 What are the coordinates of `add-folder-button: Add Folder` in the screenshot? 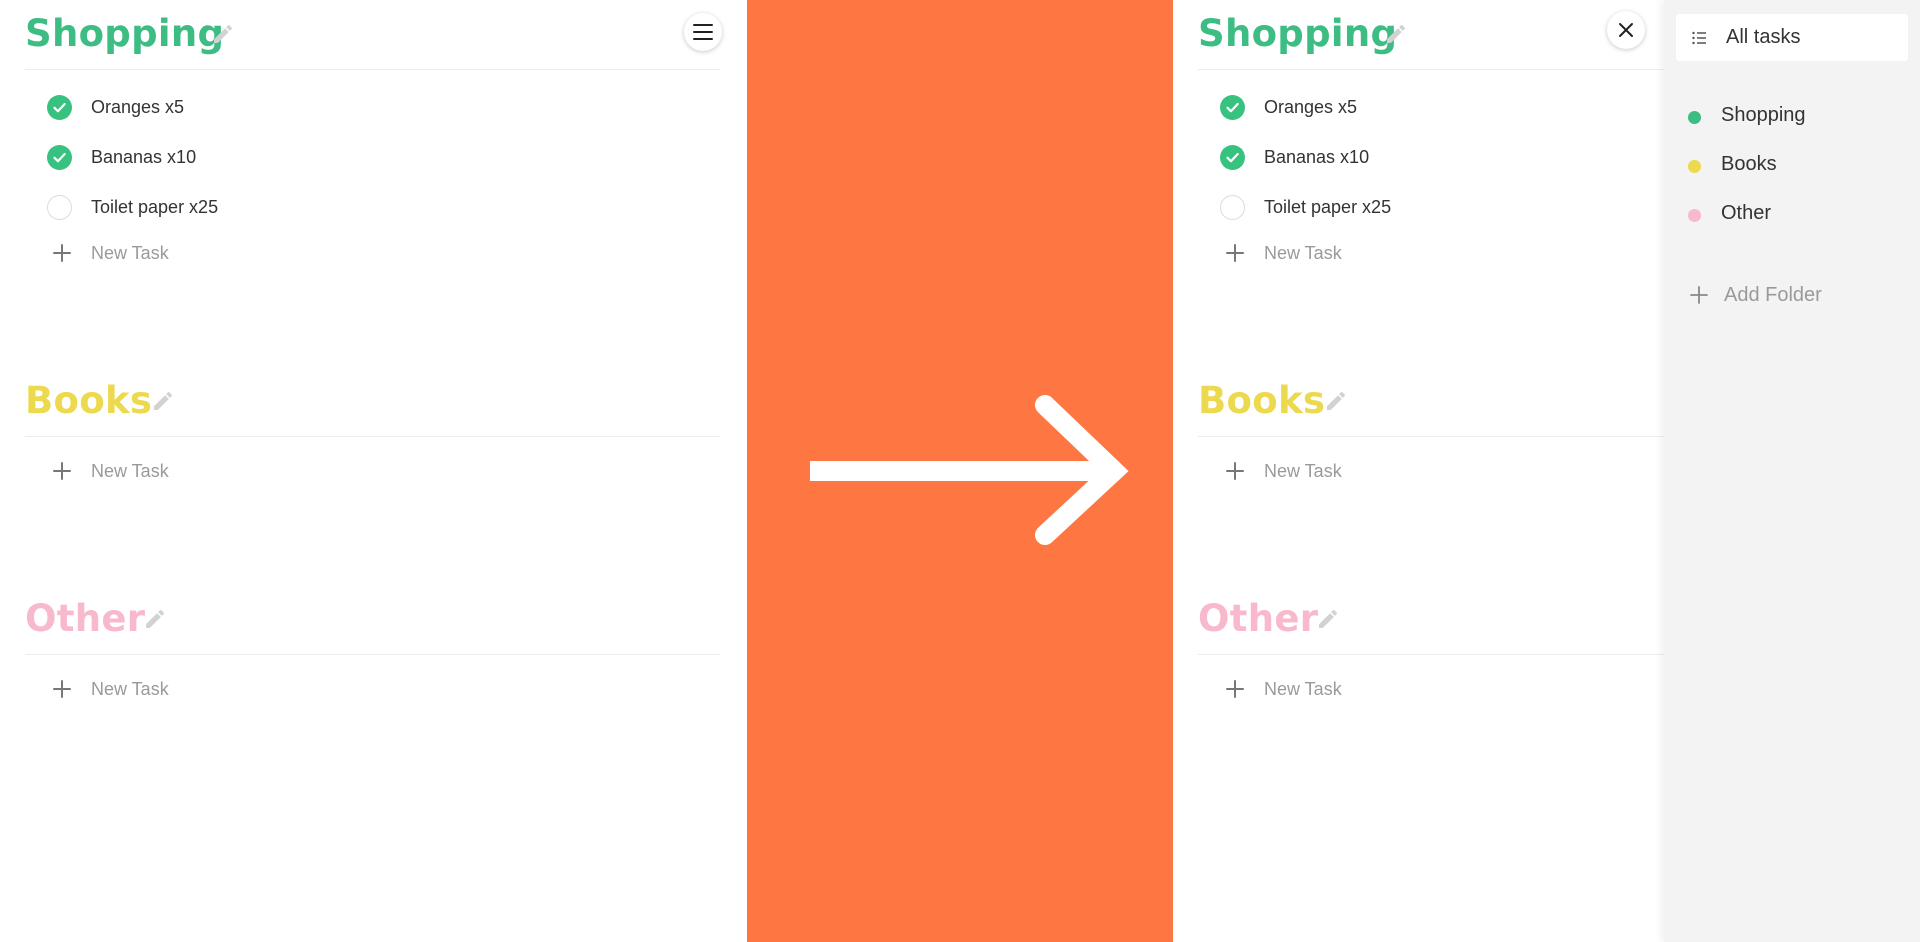 It's located at (1788, 295).